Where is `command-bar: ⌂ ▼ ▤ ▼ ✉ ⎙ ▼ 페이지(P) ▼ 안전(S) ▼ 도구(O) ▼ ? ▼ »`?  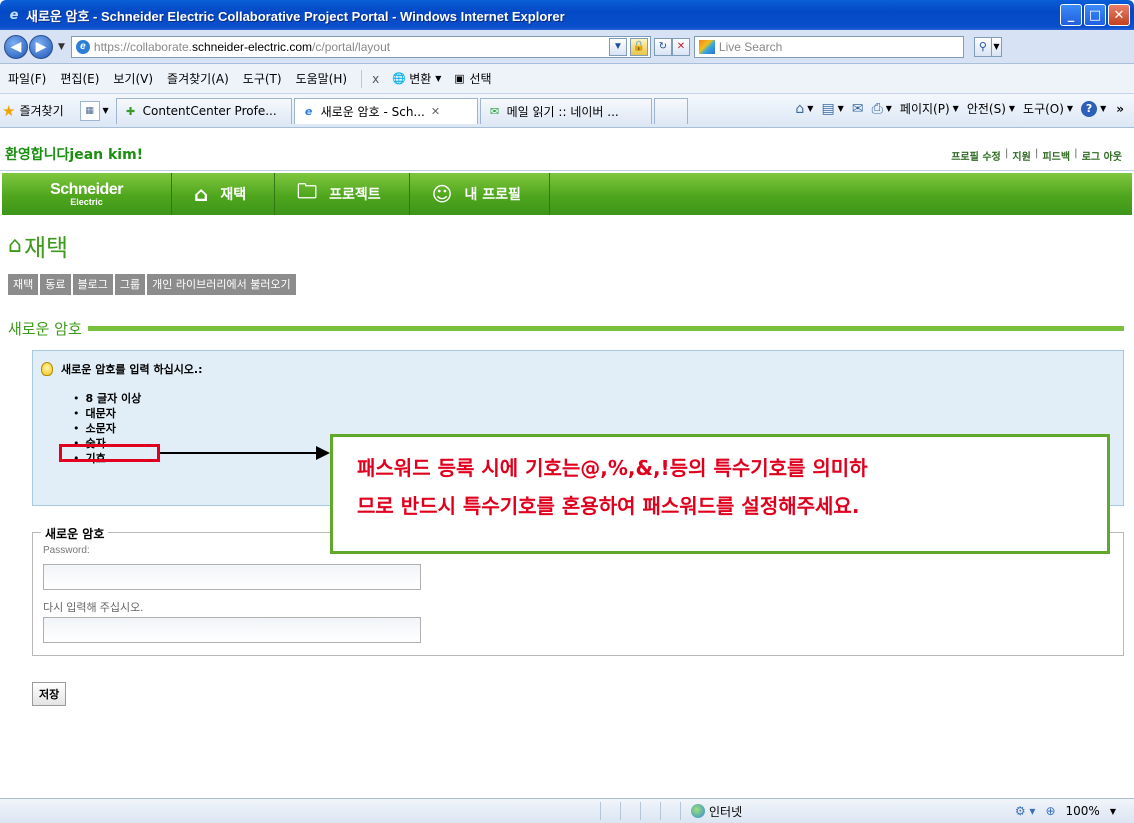
command-bar: ⌂ ▼ ▤ ▼ ✉ ⎙ ▼ 페이지(P) ▼ 안전(S) ▼ 도구(O) ▼ ? ▼ » is located at coordinates (959, 108).